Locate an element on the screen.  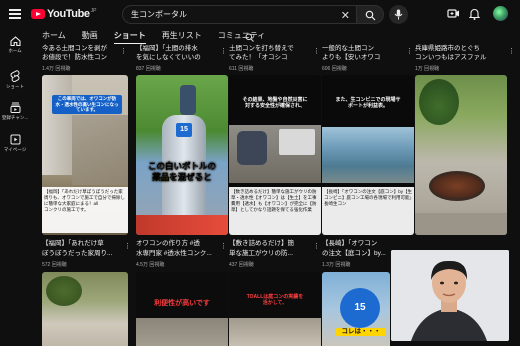
search-box: ✕ is located at coordinates (239, 14).